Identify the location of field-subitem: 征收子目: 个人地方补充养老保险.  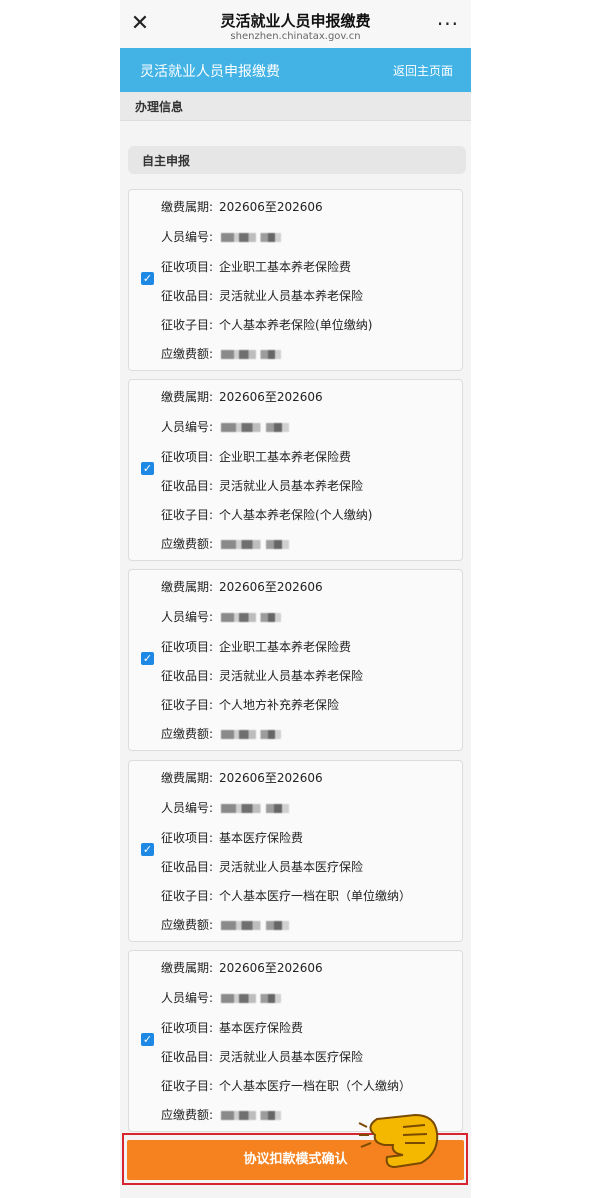
(250, 704).